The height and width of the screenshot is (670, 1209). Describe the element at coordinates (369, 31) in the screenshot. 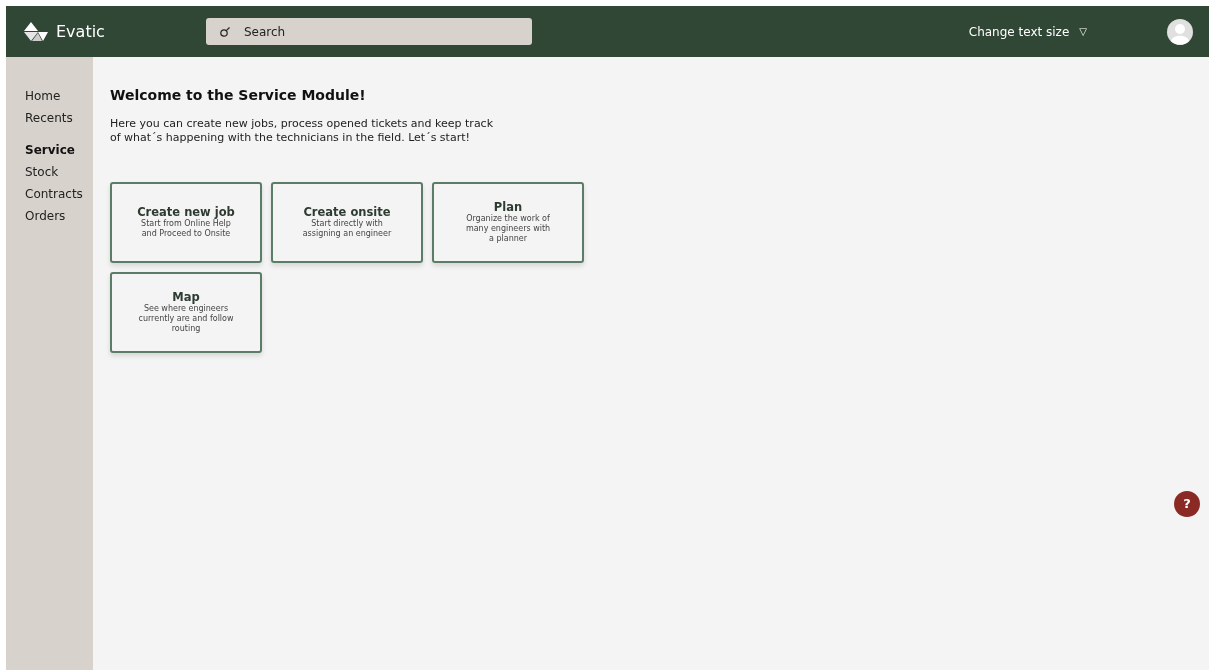

I see `search-field: Search` at that location.